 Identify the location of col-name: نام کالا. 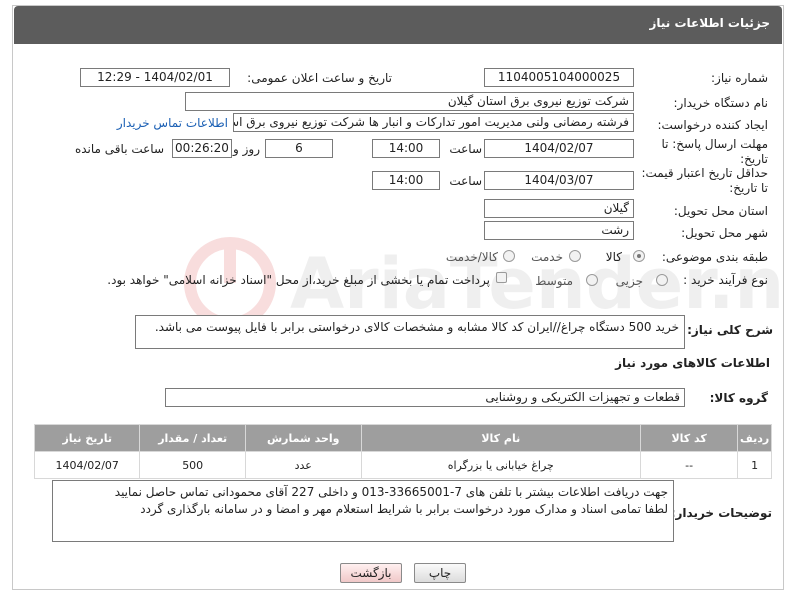
(501, 438).